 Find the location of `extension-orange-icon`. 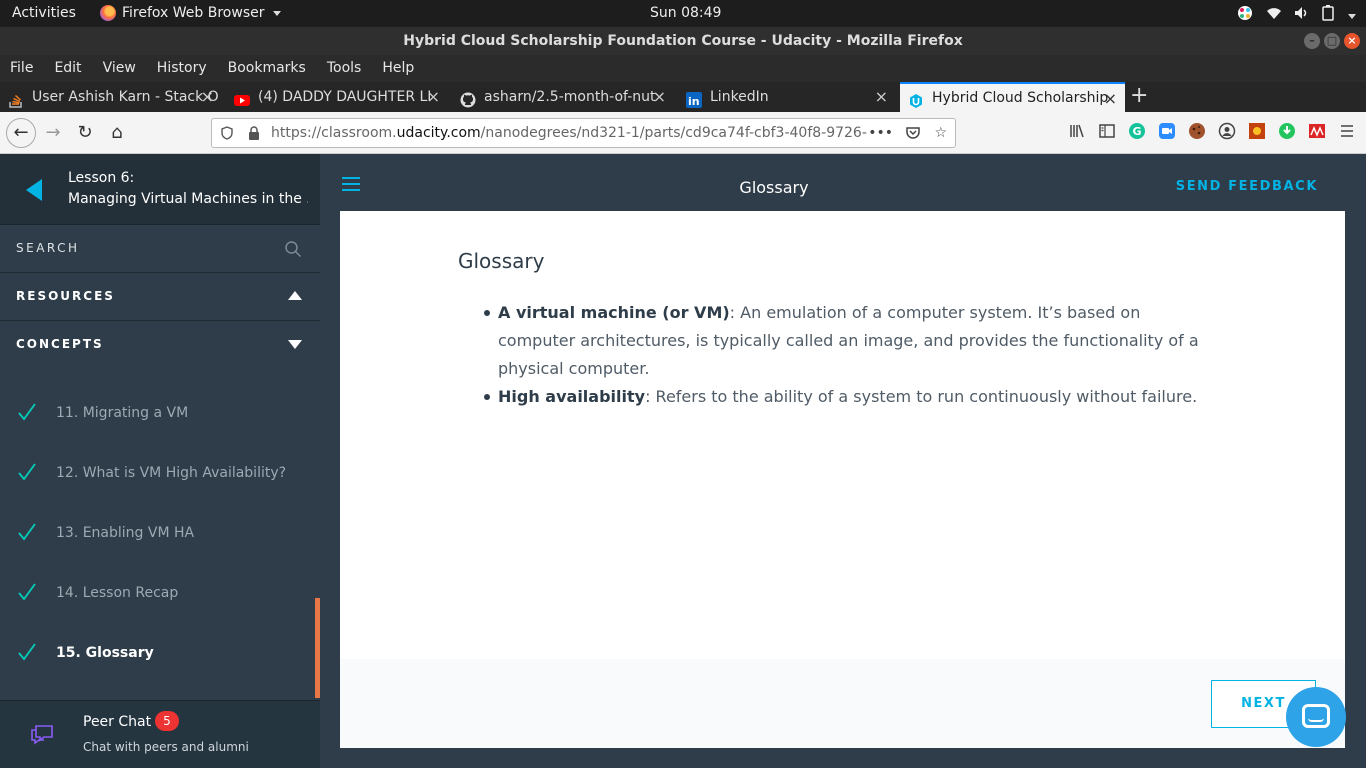

extension-orange-icon is located at coordinates (1257, 131).